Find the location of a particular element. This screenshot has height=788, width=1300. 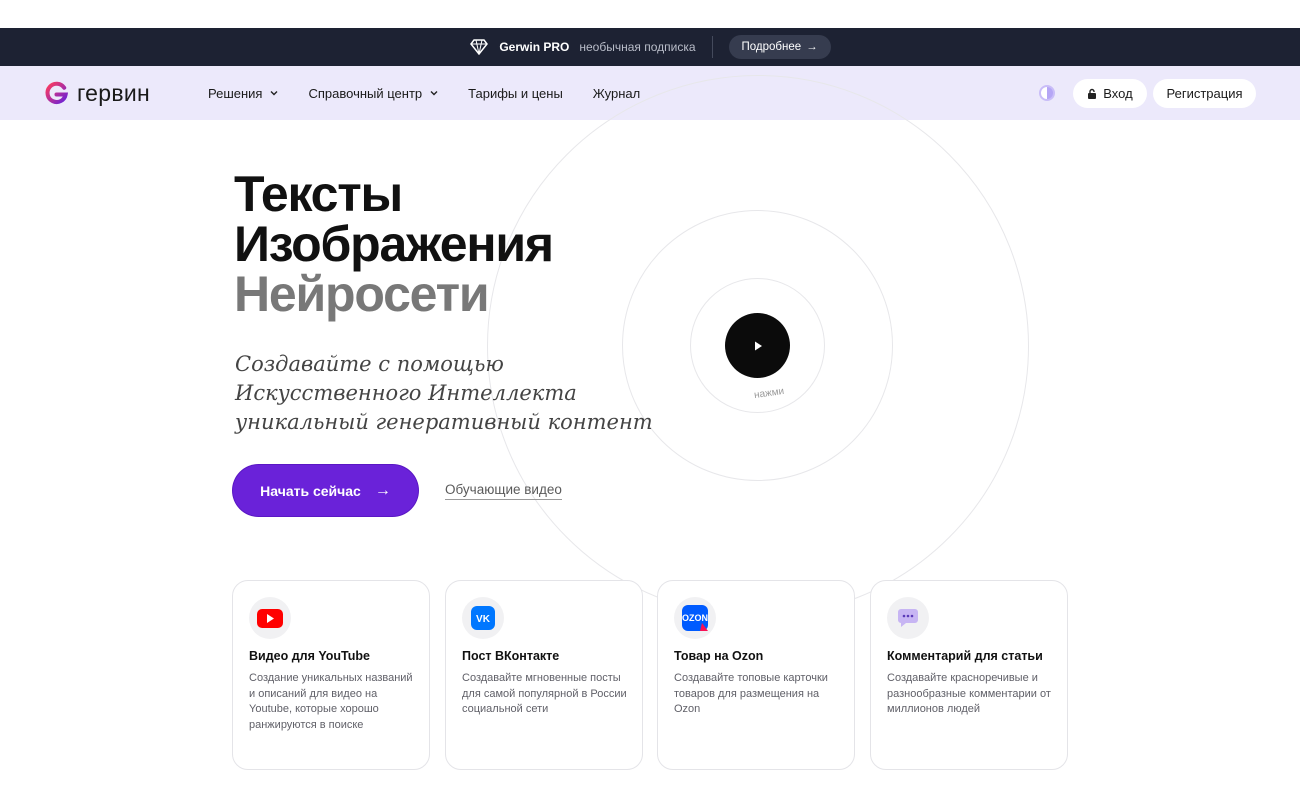

start-now-button: Начать сейчас → is located at coordinates (325, 490).